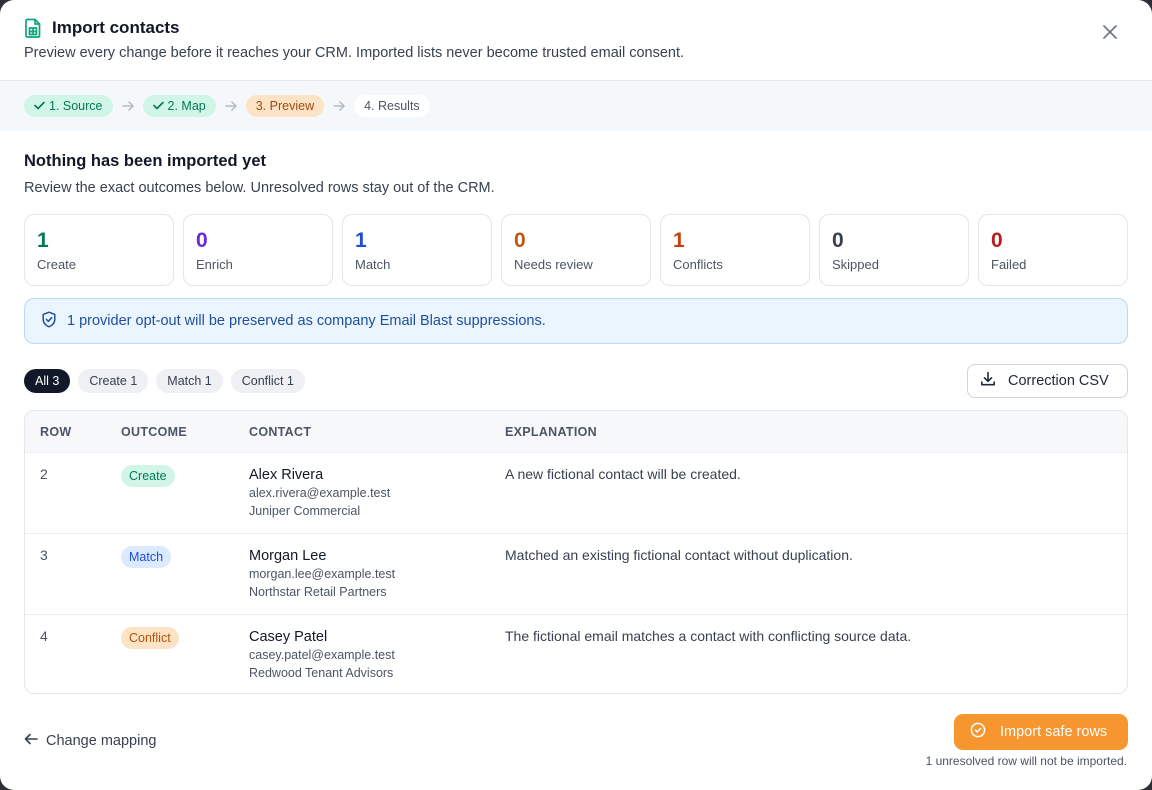  I want to click on row-number: 2, so click(44, 474).